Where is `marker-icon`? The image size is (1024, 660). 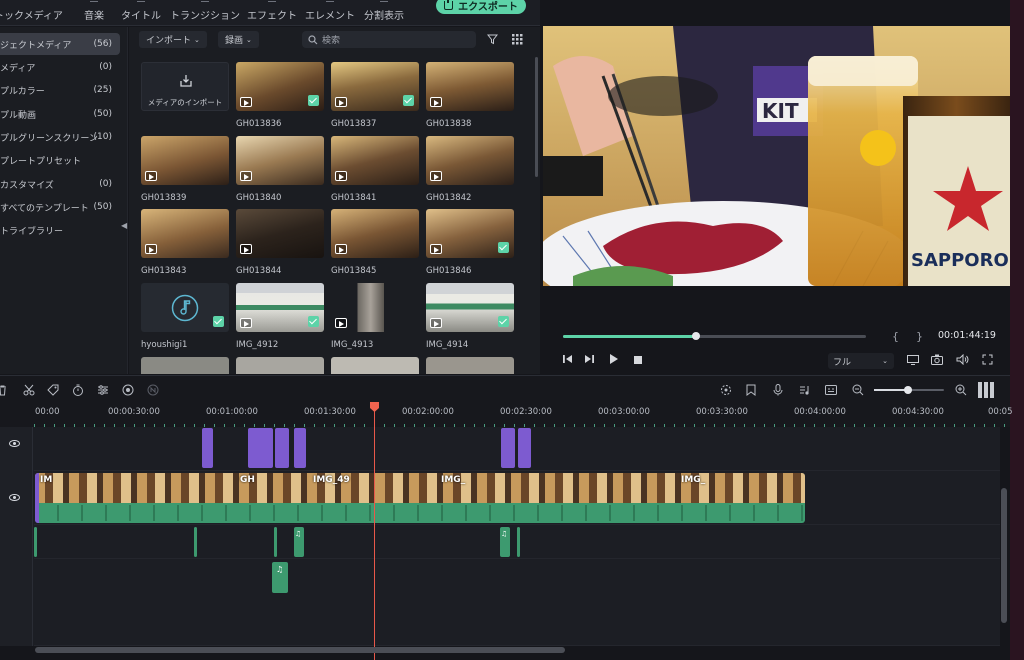
marker-icon is located at coordinates (751, 390).